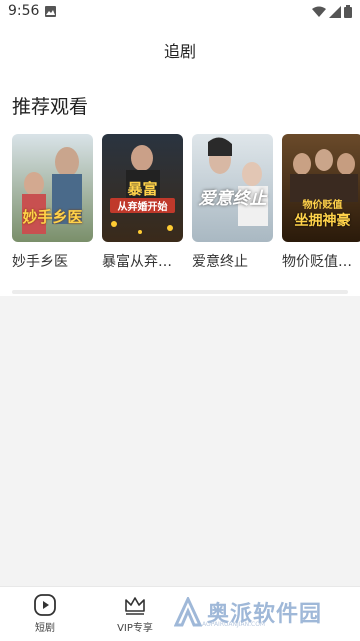  What do you see at coordinates (52, 188) in the screenshot?
I see `drama-poster: 妙手乡医` at bounding box center [52, 188].